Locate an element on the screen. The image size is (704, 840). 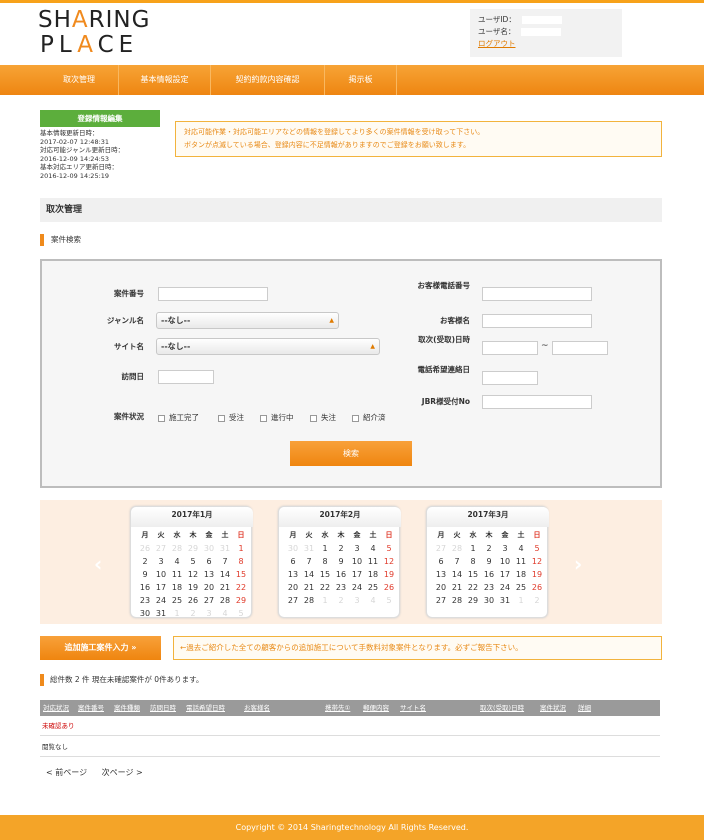
calendar-day: 14 is located at coordinates (309, 574).